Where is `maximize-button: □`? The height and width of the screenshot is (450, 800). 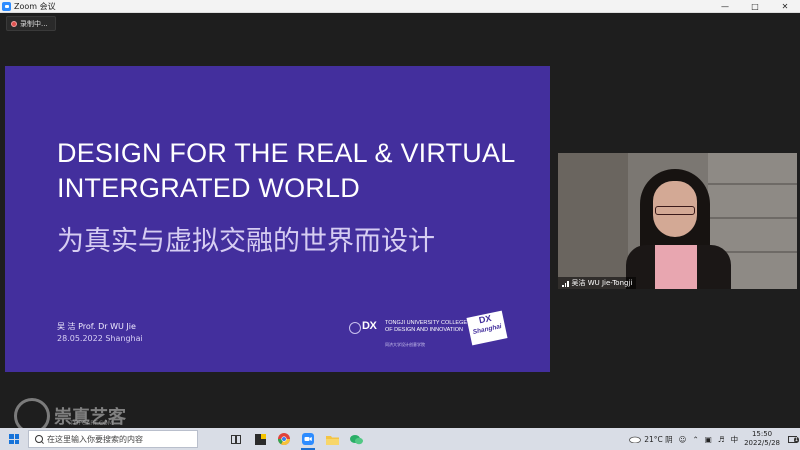
maximize-button: □ is located at coordinates (755, 6).